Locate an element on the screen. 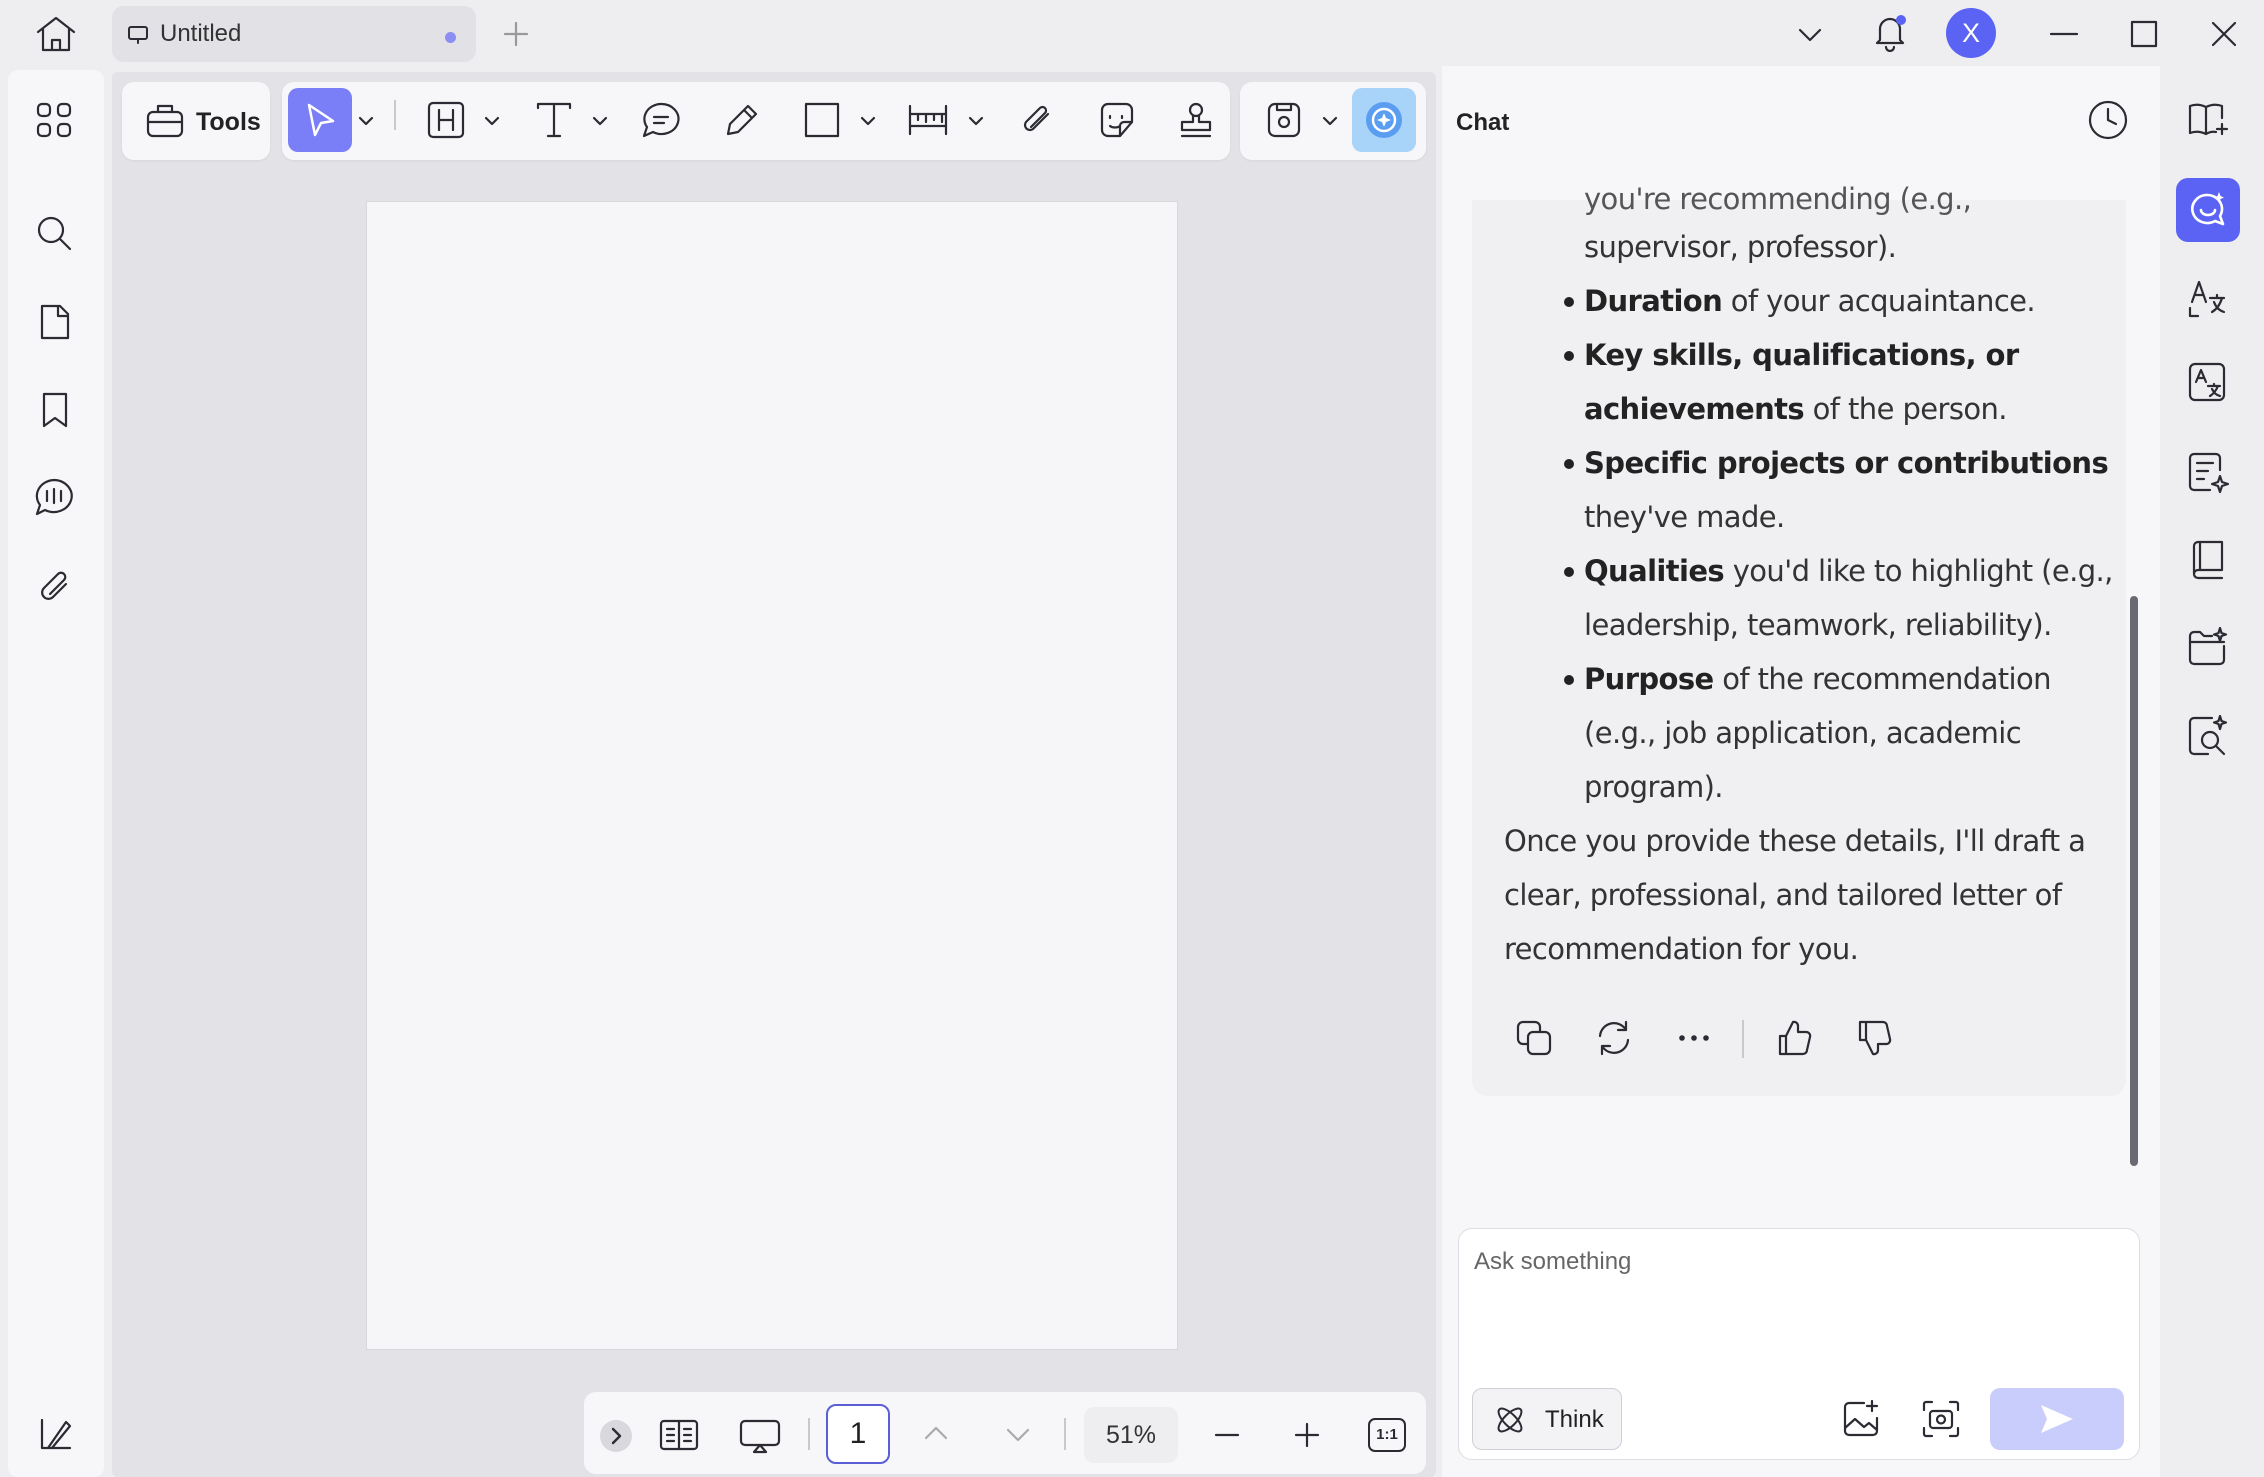 Image resolution: width=2264 pixels, height=1477 pixels. expand-arrow-icon is located at coordinates (616, 1436).